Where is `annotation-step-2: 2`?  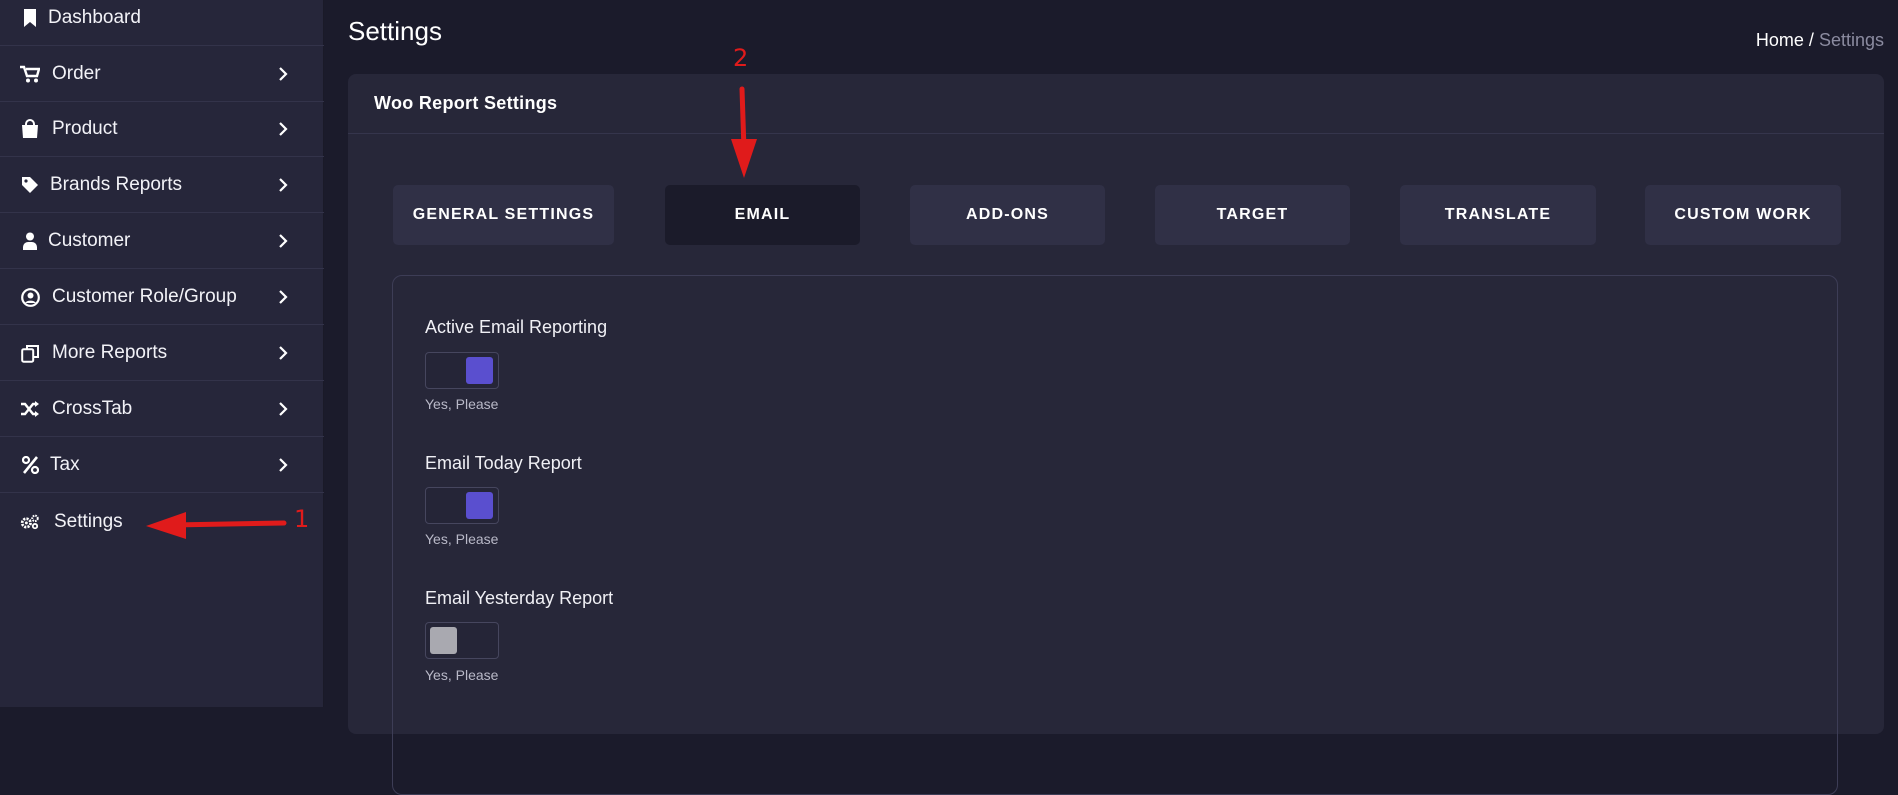
annotation-step-2: 2 is located at coordinates (741, 58).